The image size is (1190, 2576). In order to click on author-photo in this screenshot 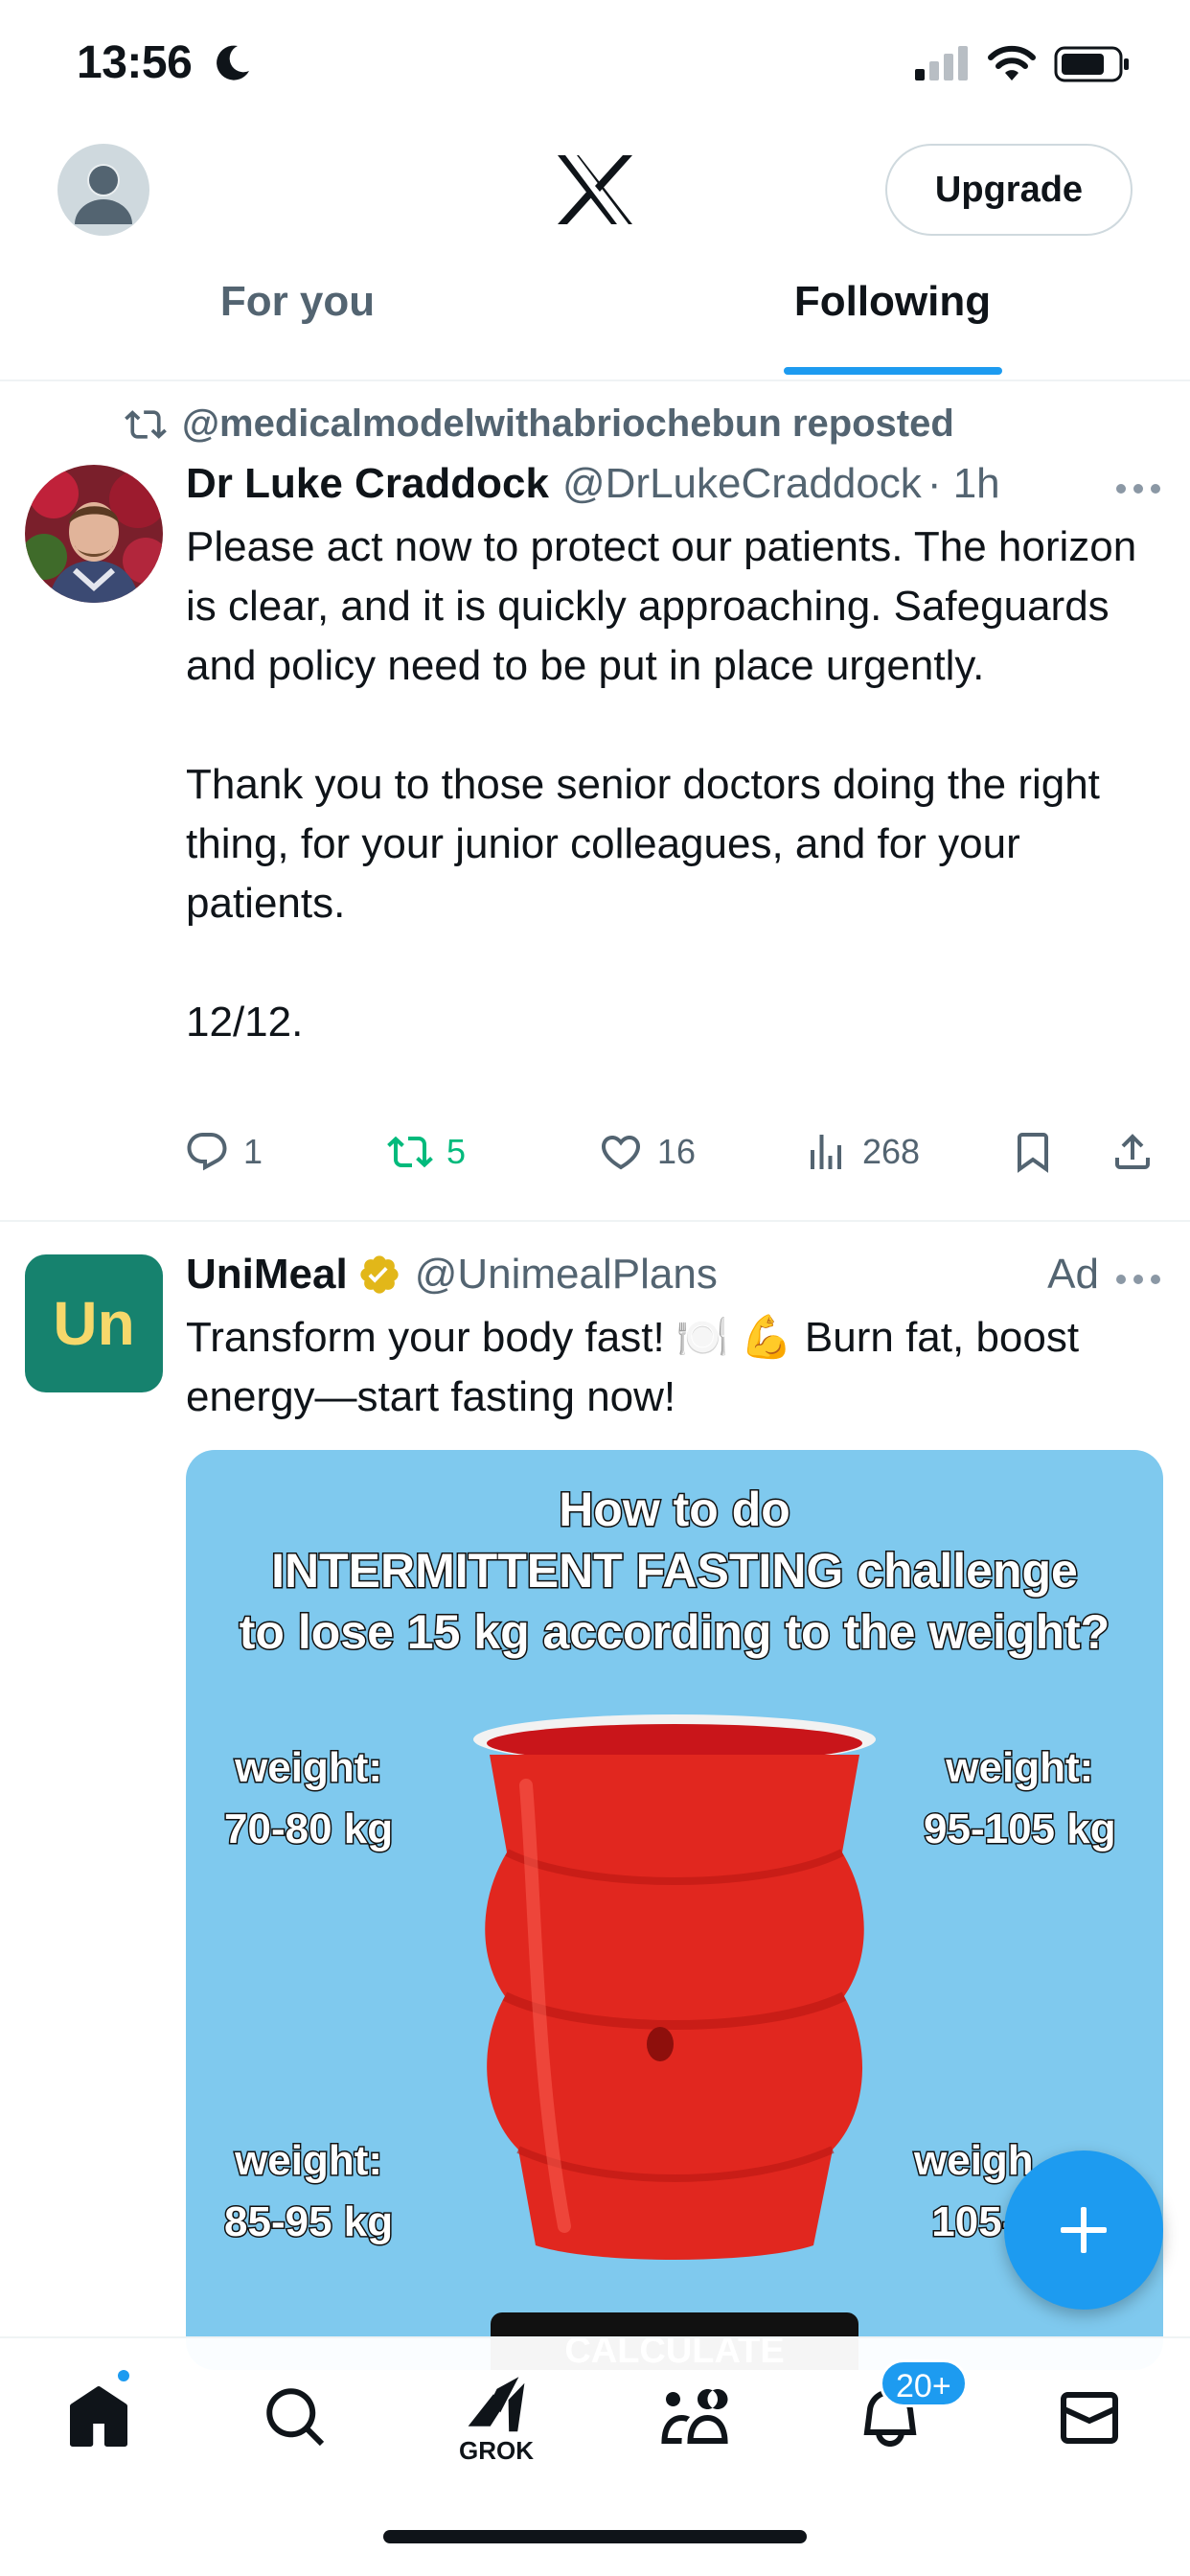, I will do `click(94, 534)`.